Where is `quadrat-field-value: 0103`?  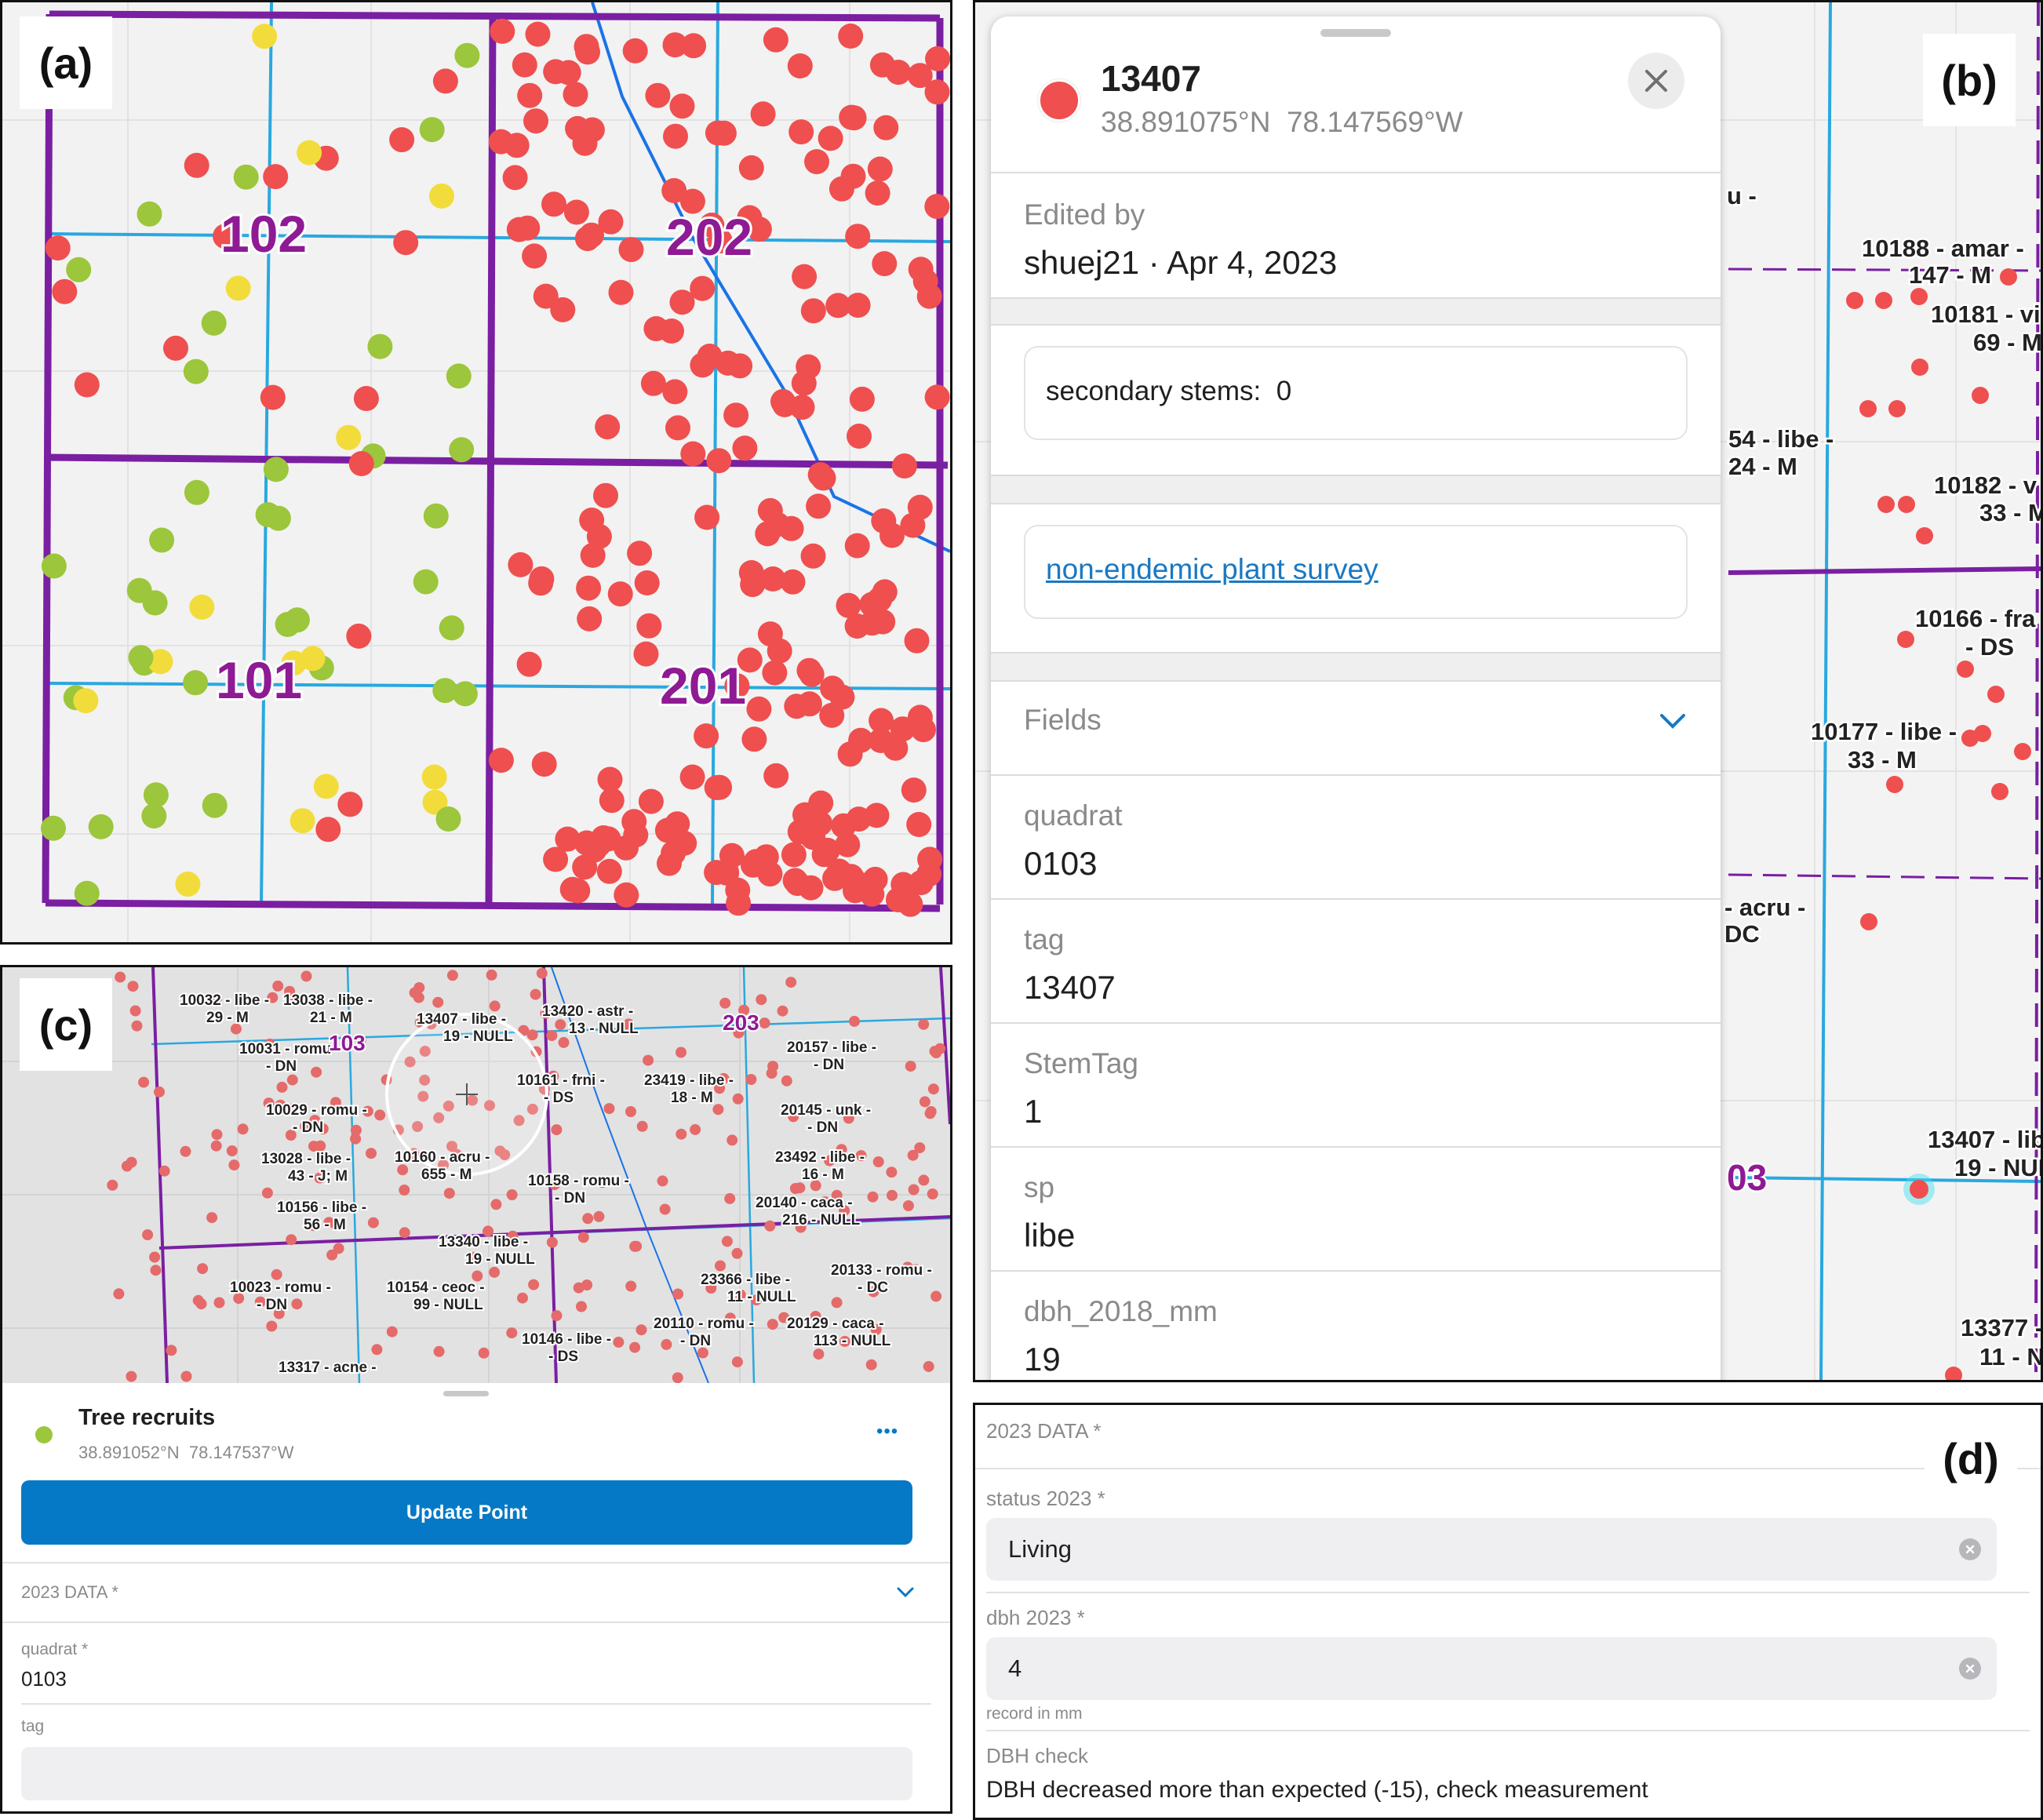
quadrat-field-value: 0103 is located at coordinates (44, 1679).